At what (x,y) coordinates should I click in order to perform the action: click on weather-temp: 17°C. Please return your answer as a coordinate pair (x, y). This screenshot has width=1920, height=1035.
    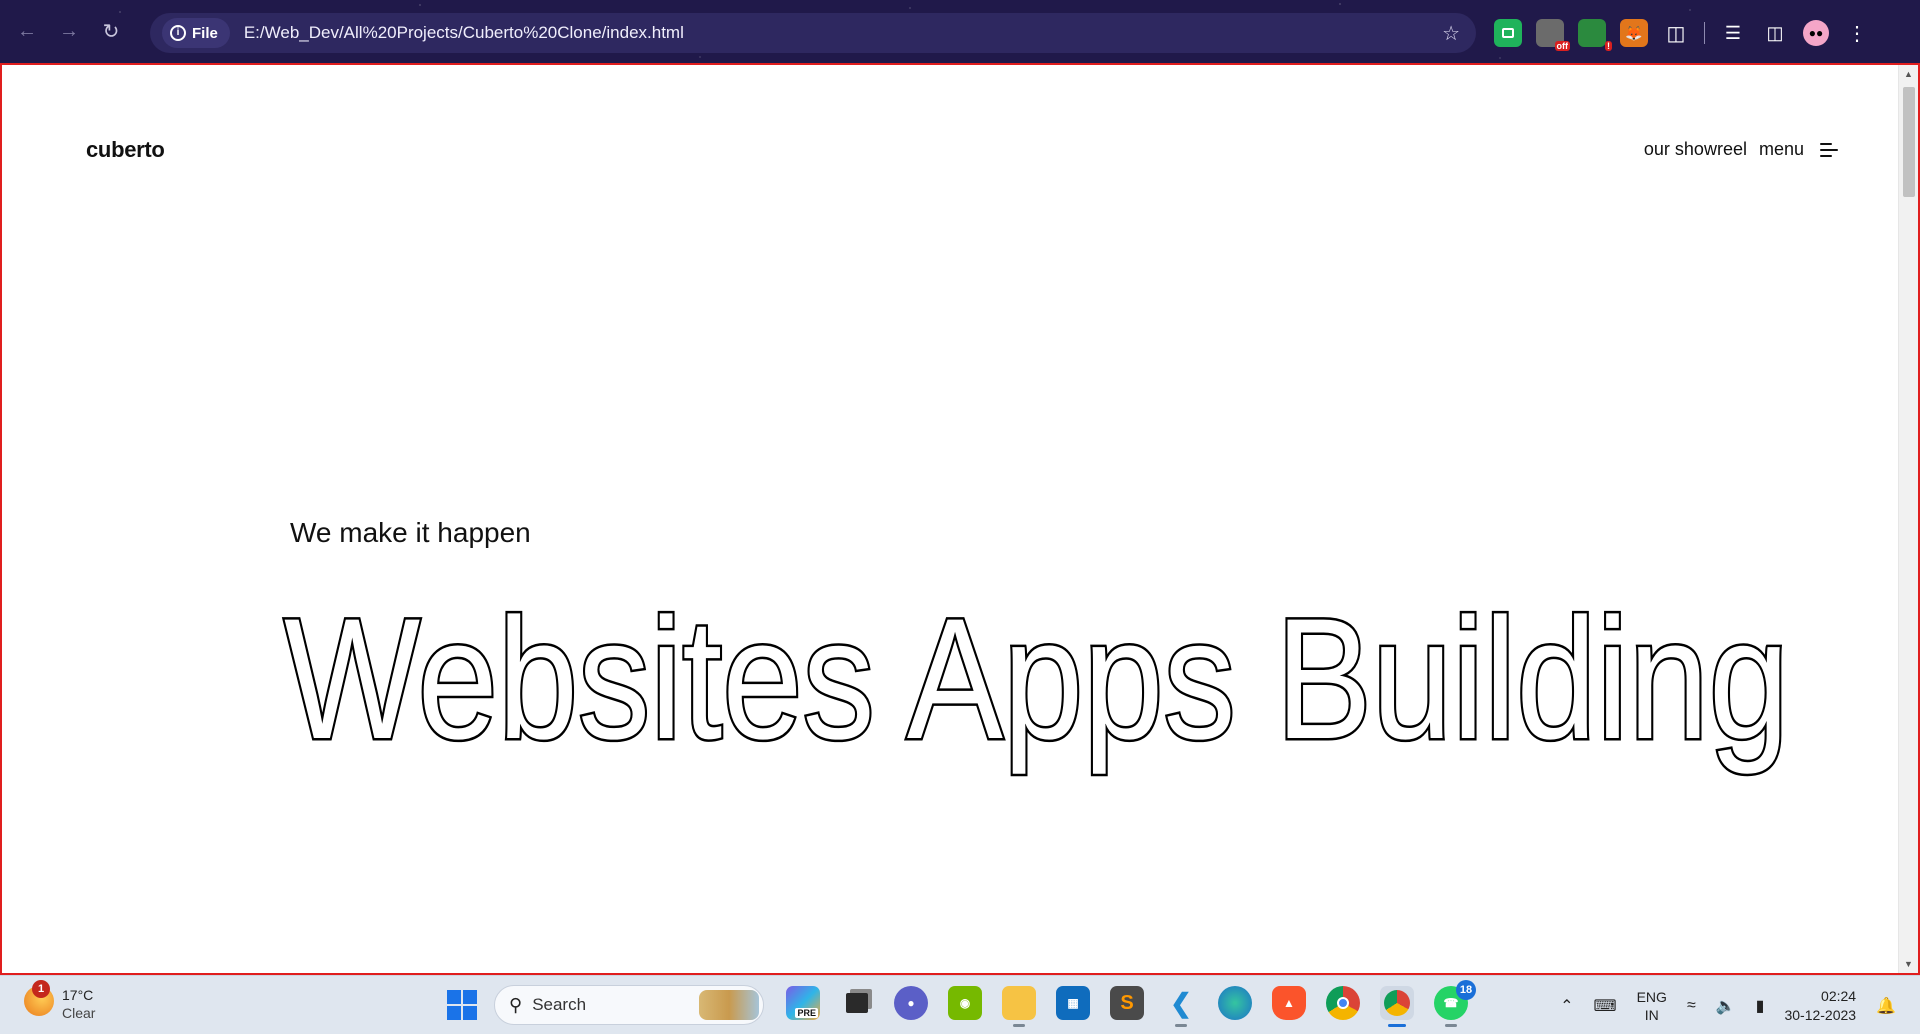
    Looking at the image, I should click on (78, 995).